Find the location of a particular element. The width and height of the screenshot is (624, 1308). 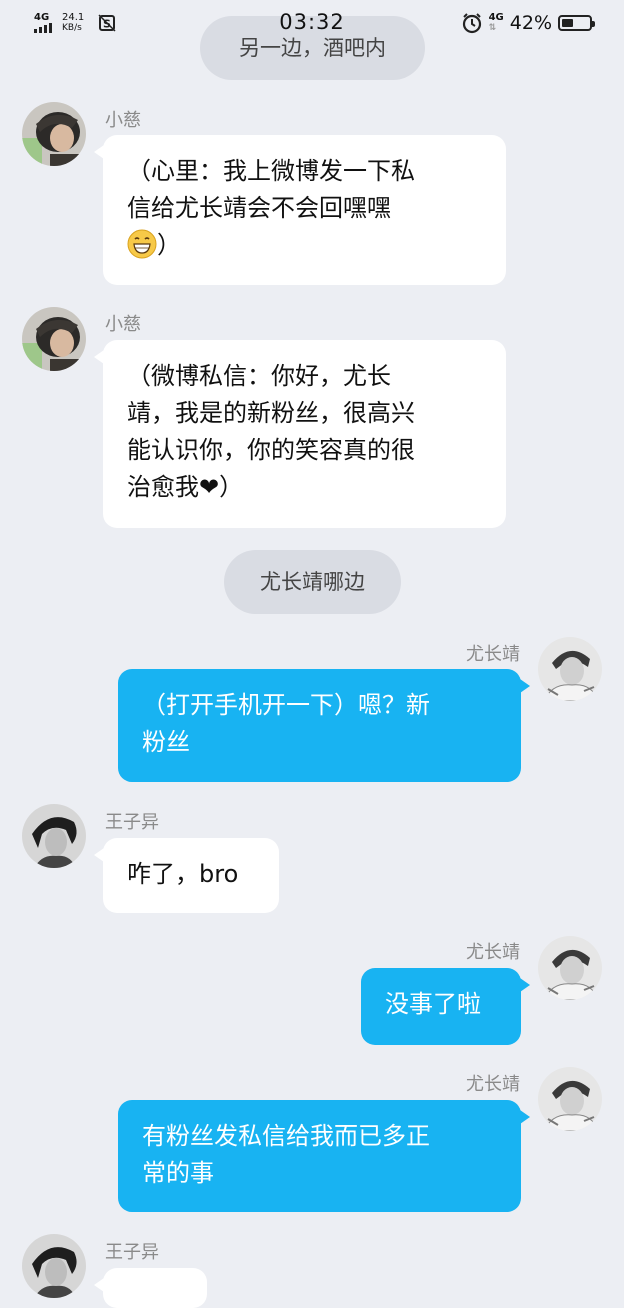

battery-percent: 42% is located at coordinates (530, 23).